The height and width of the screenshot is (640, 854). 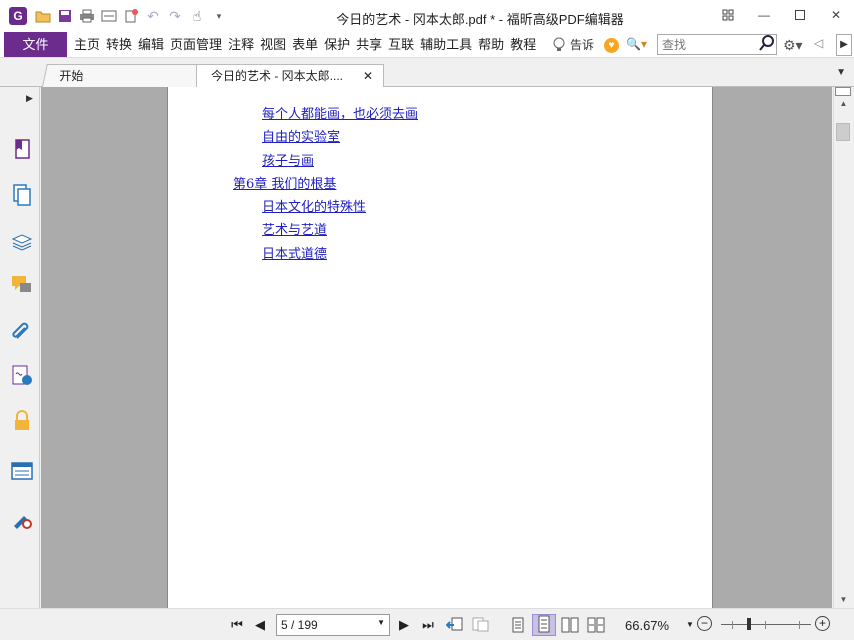 I want to click on customize-dropdown-icon: ▾, so click(x=219, y=16).